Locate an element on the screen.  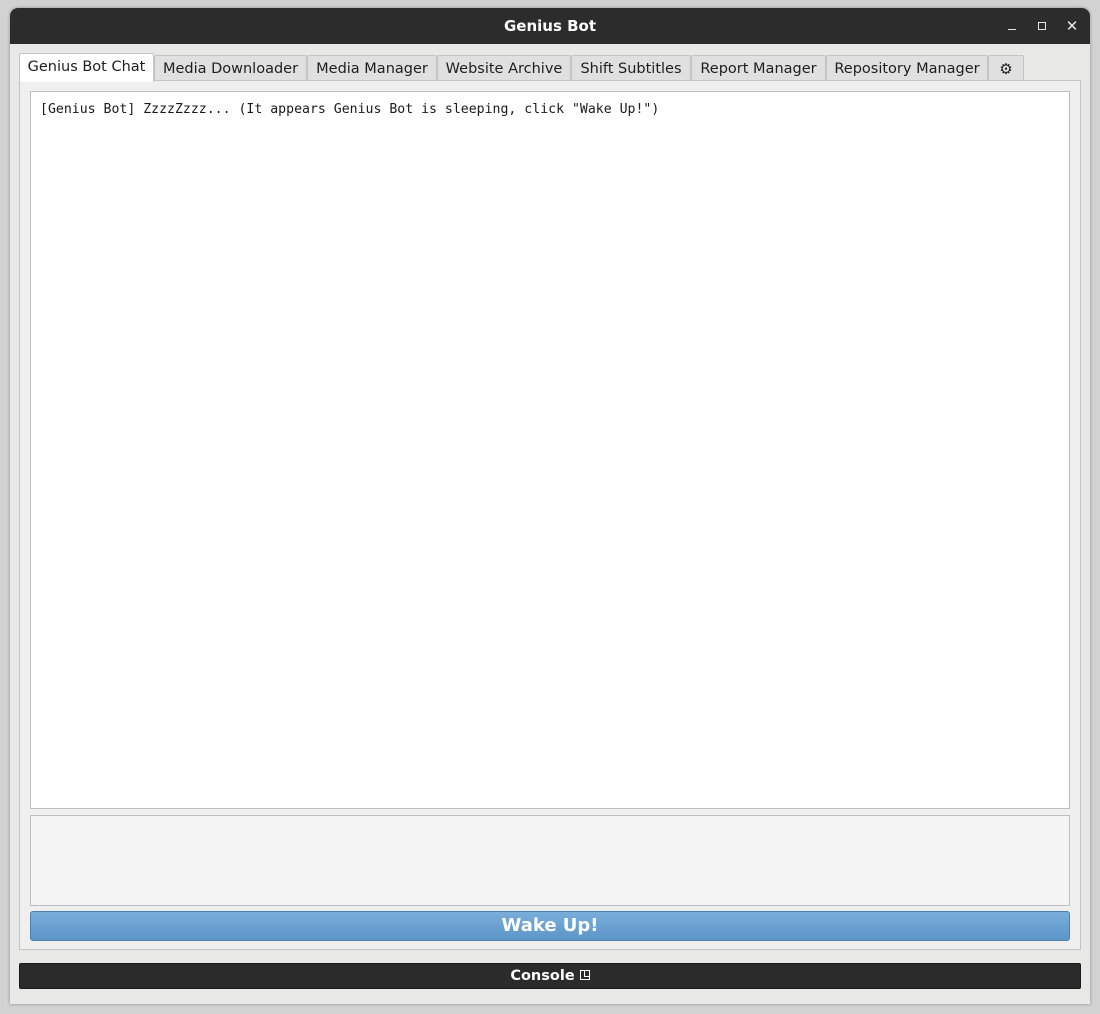
console-toggle-button: Console is located at coordinates (550, 976).